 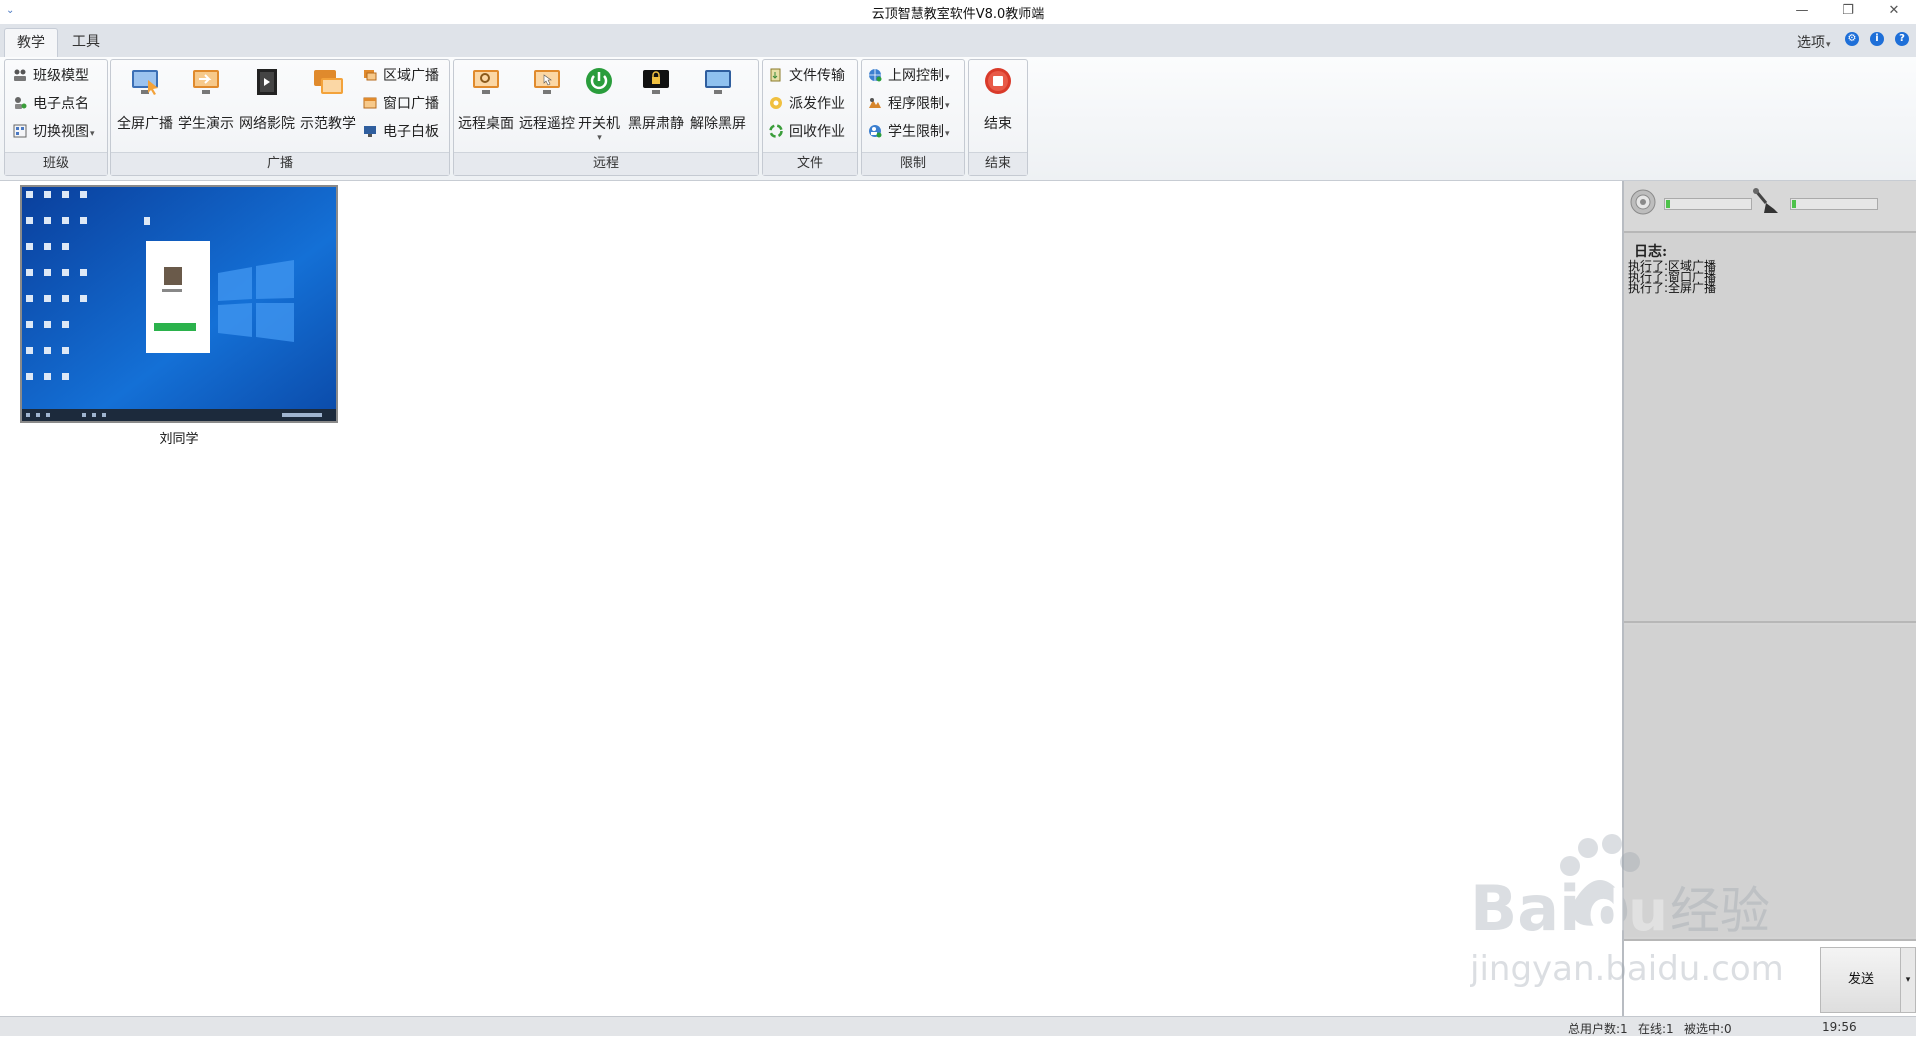 What do you see at coordinates (810, 117) in the screenshot?
I see `group-file: 文件传输 派发作业 回收作业 文件` at bounding box center [810, 117].